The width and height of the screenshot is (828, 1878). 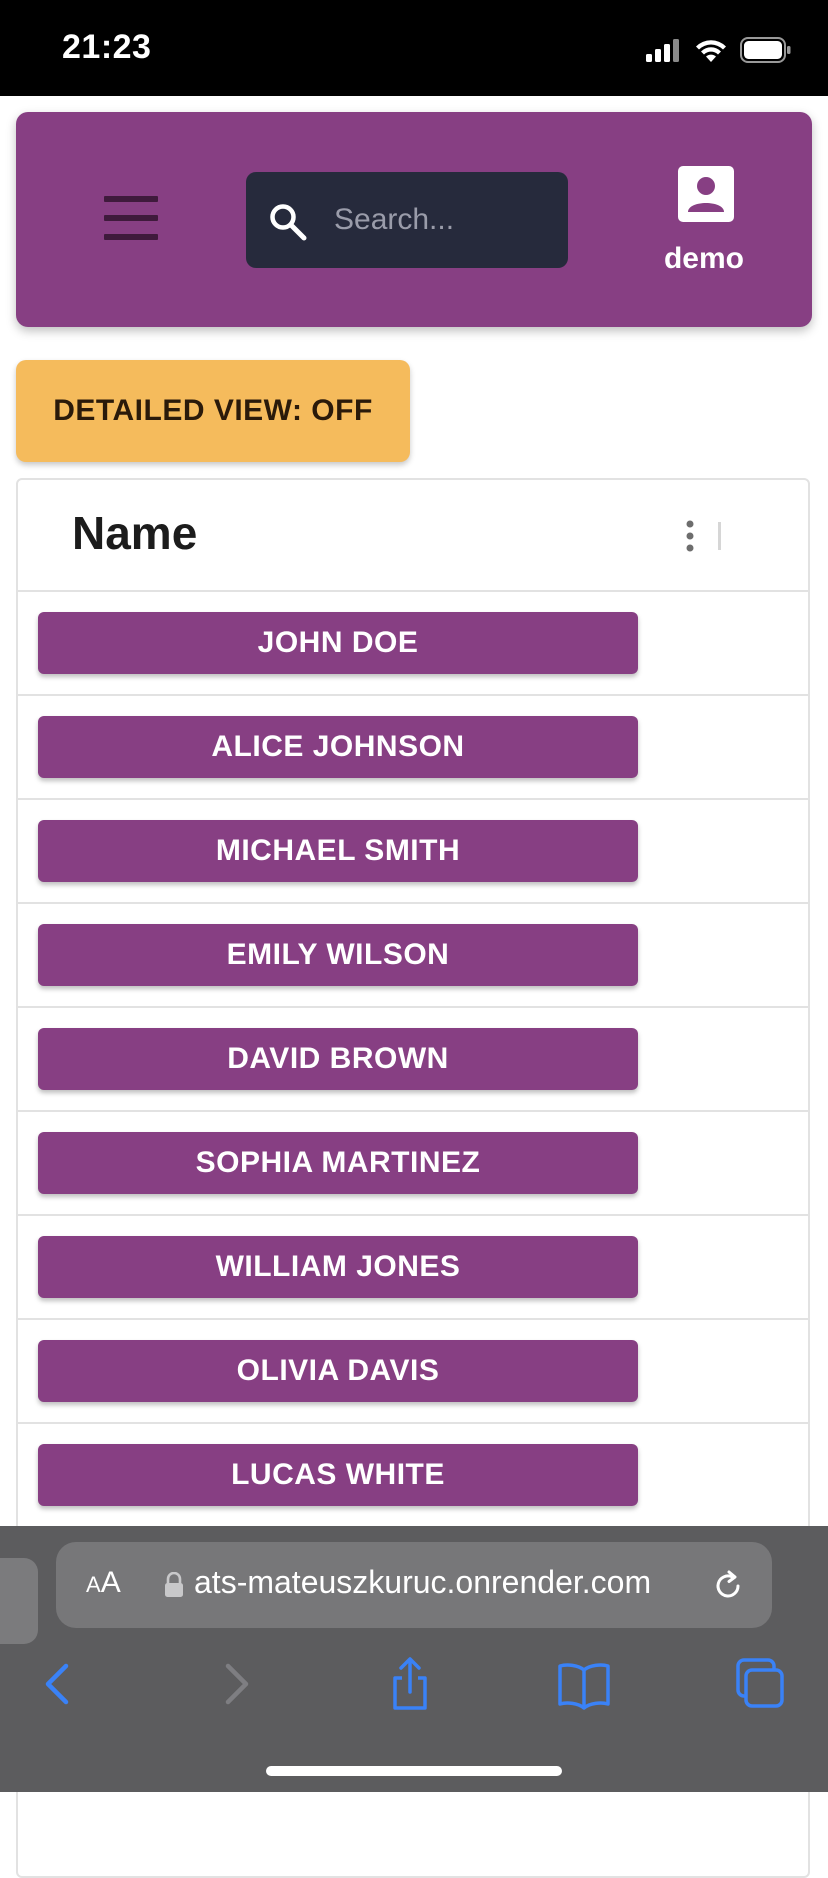 I want to click on candidate-name-button: DAVID BROWN, so click(x=338, y=1059).